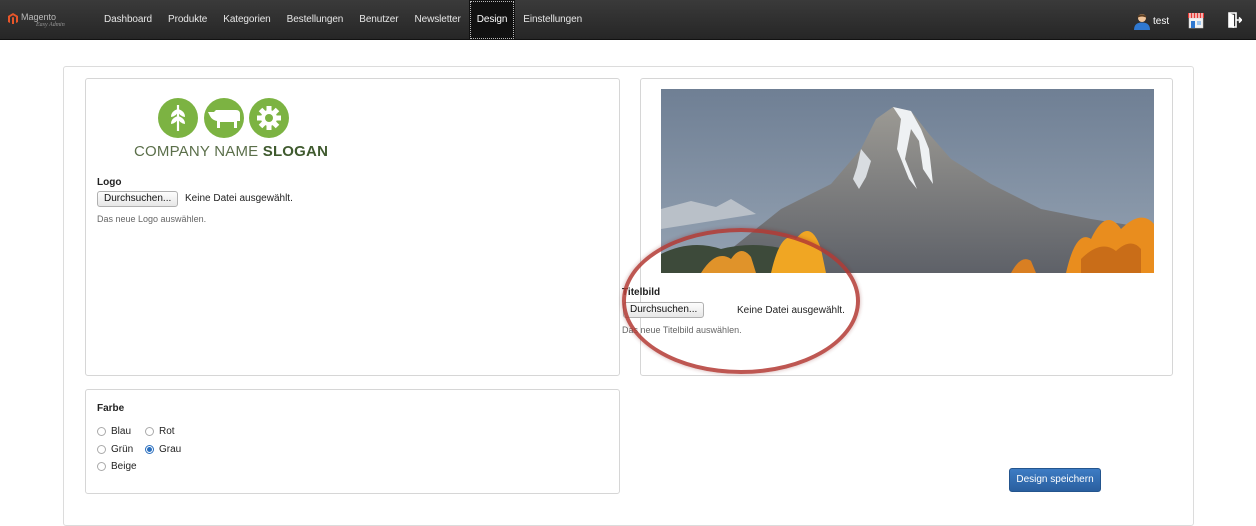  Describe the element at coordinates (1196, 20) in the screenshot. I see `store-icon` at that location.